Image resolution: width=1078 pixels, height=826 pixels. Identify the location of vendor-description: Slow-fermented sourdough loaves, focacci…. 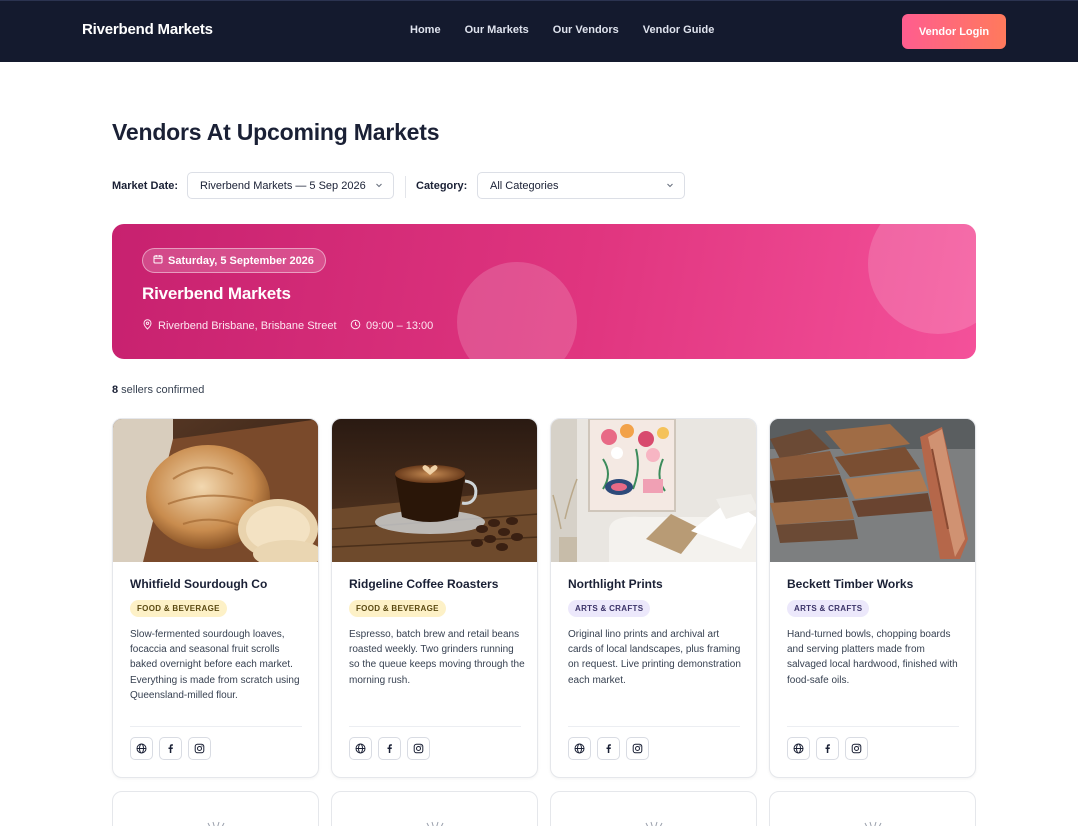
(215, 665).